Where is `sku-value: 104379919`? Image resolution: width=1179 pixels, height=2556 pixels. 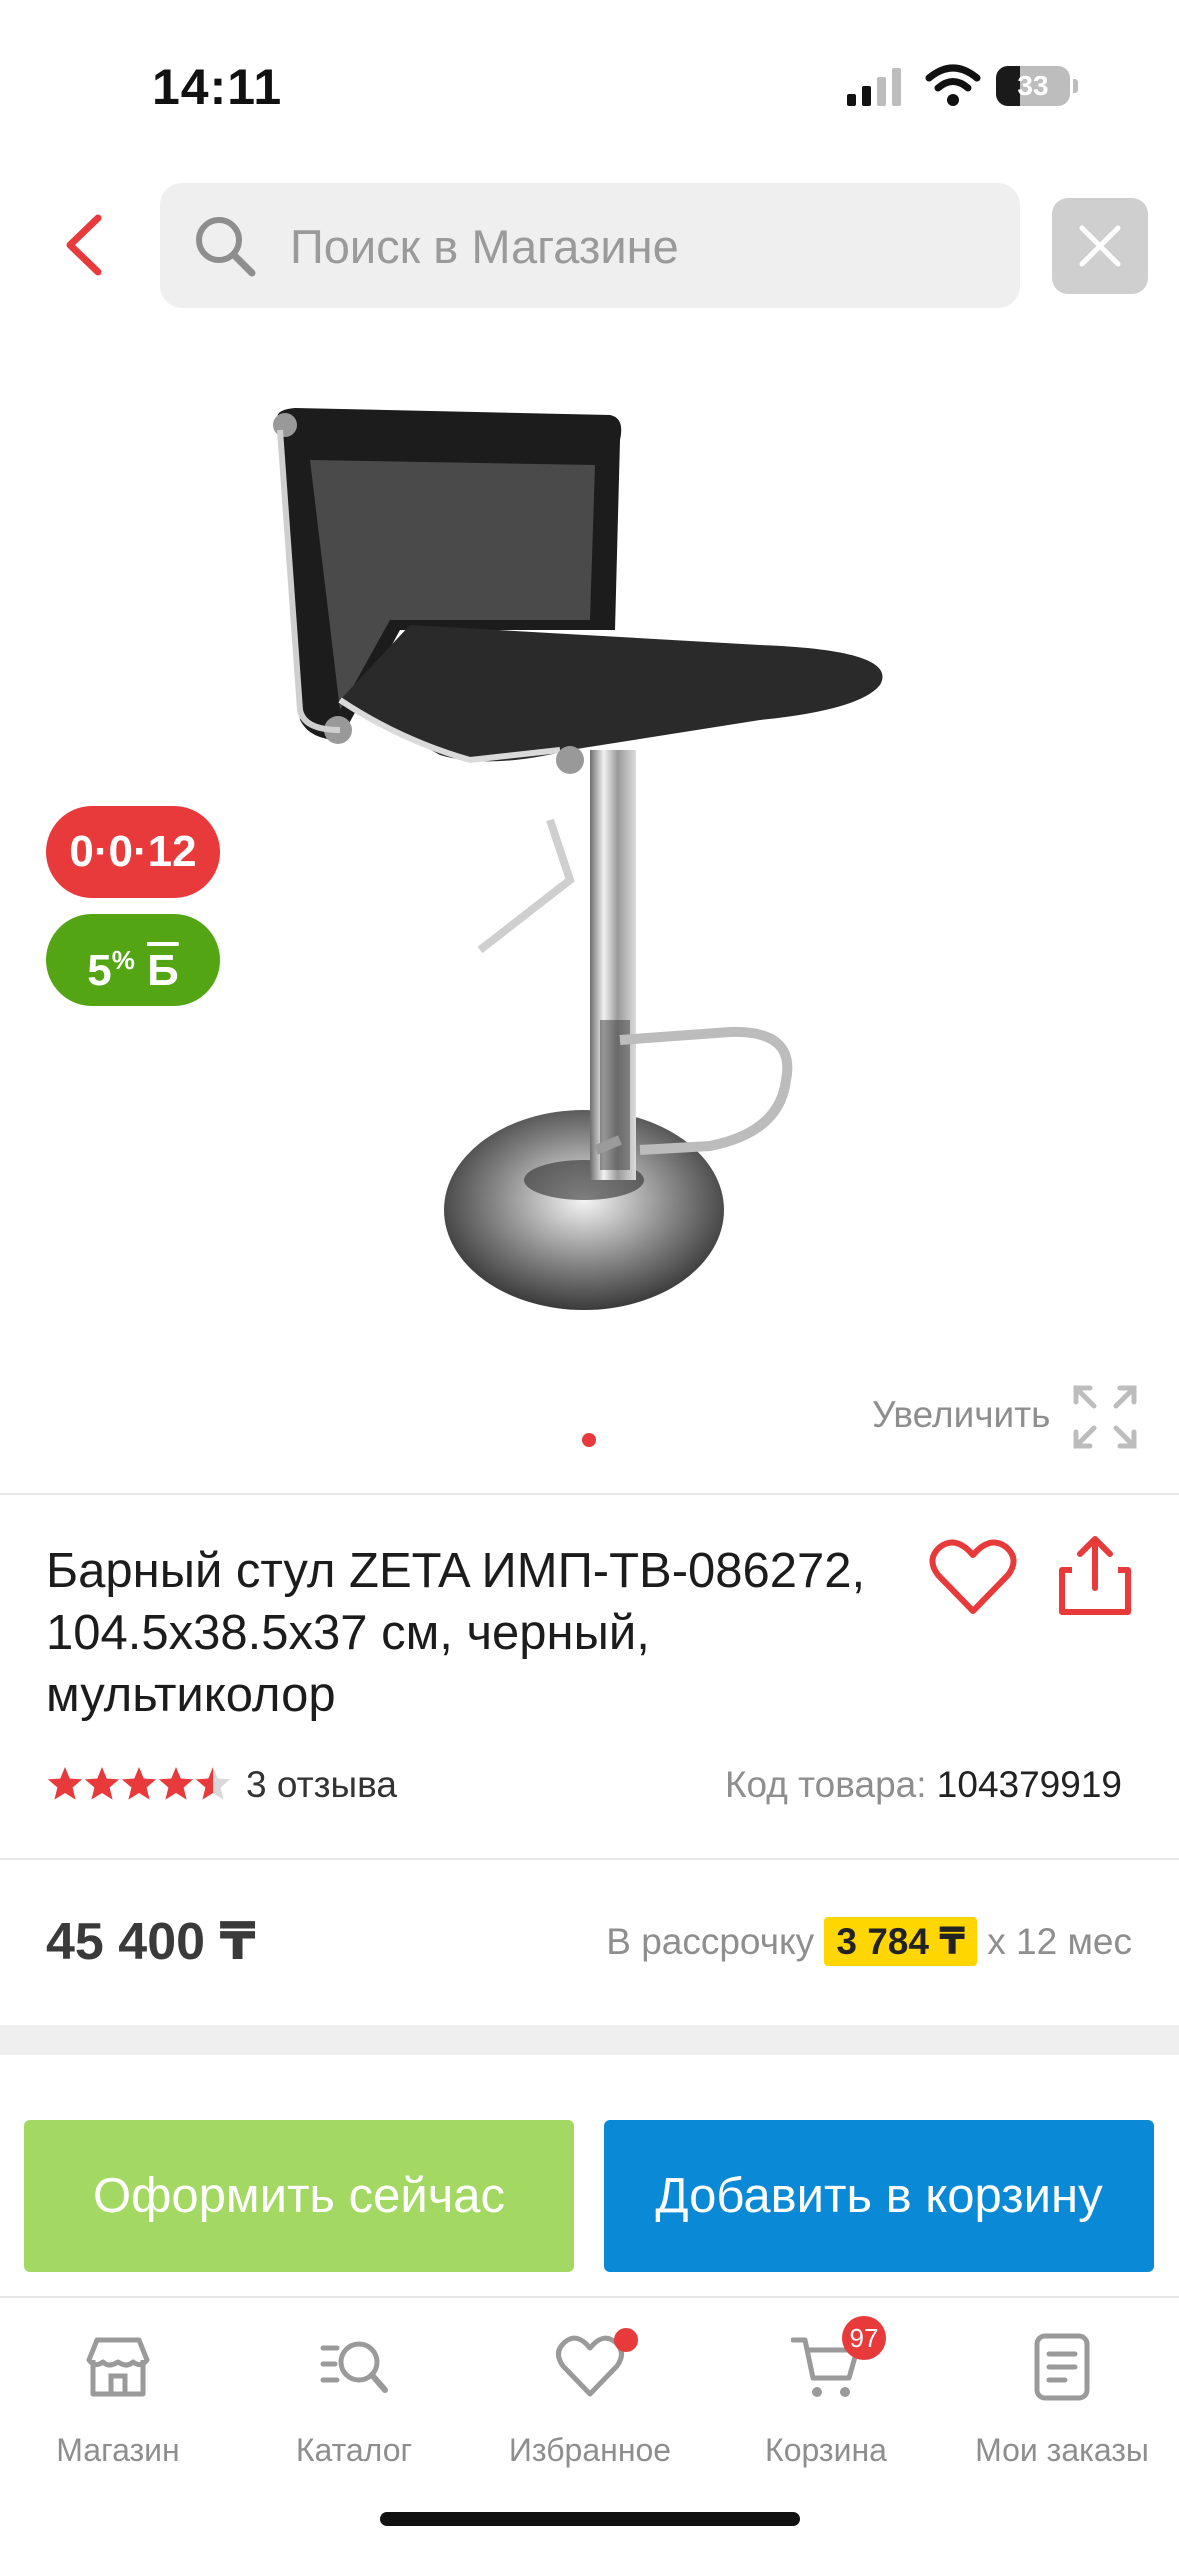 sku-value: 104379919 is located at coordinates (1029, 1784).